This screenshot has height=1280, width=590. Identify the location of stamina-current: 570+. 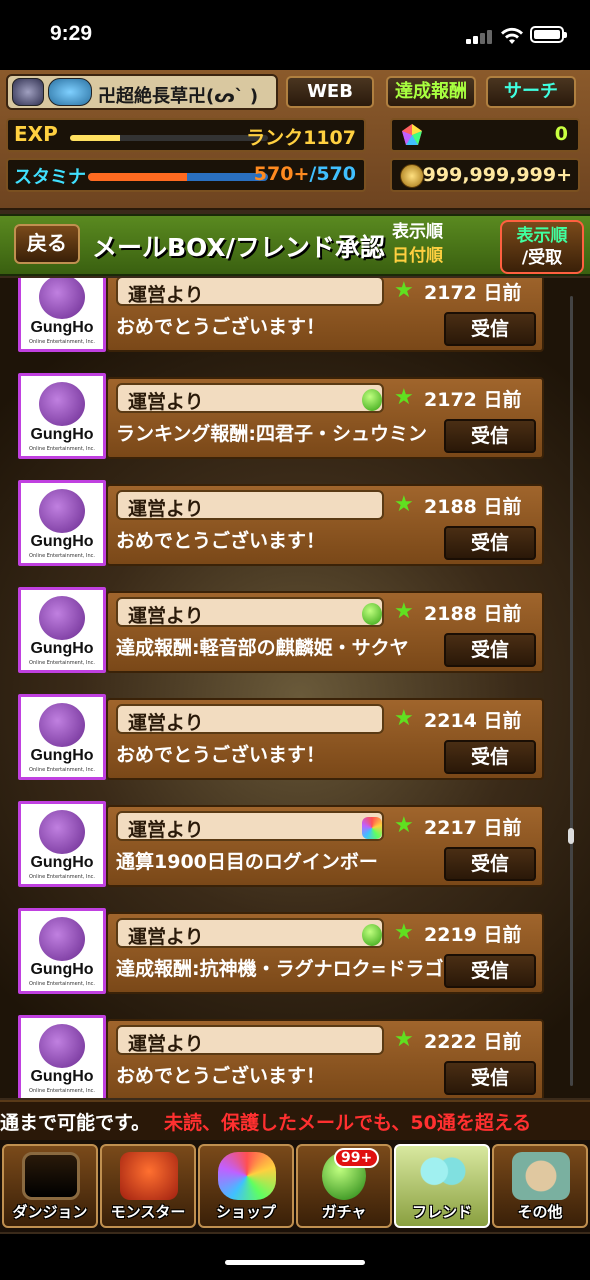
(281, 174).